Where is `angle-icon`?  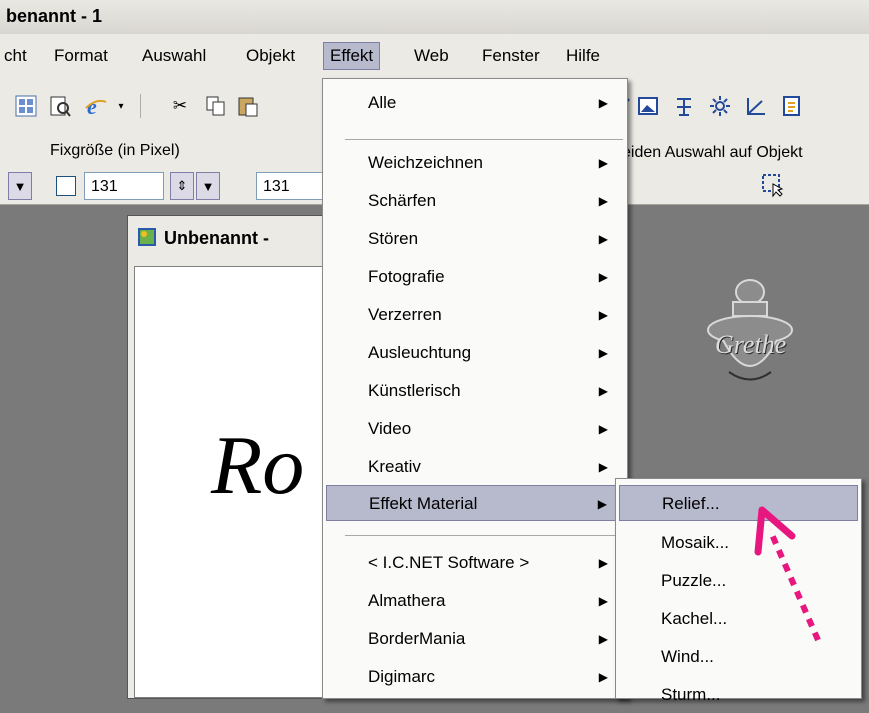 angle-icon is located at coordinates (756, 106).